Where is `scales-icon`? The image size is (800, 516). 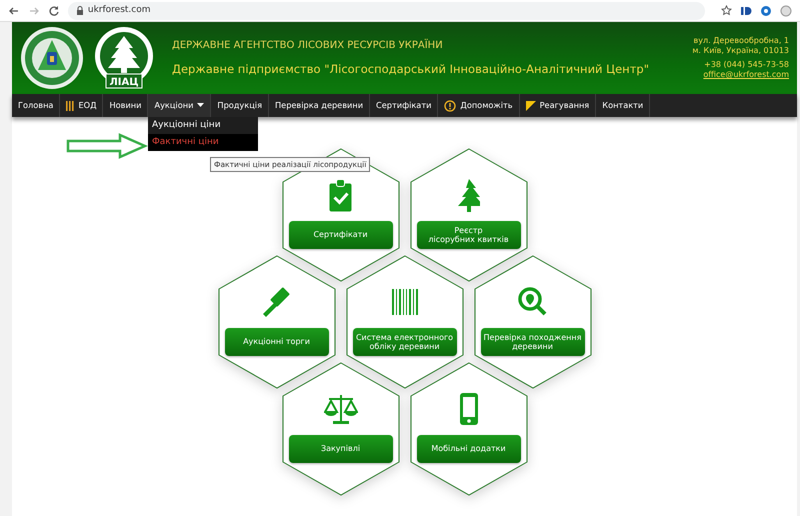
scales-icon is located at coordinates (341, 409).